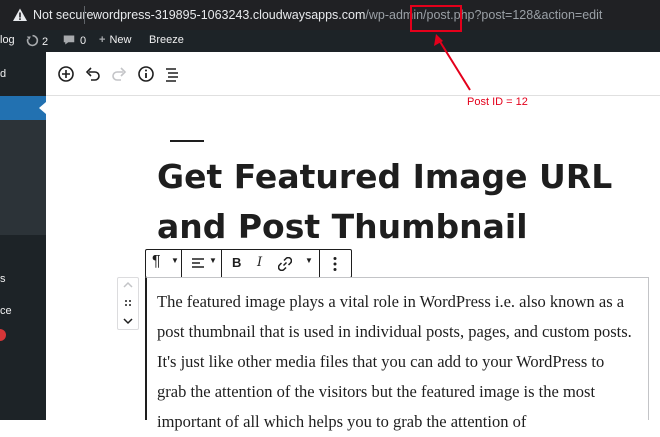 The width and height of the screenshot is (660, 437). What do you see at coordinates (23, 236) in the screenshot?
I see `admin-sidebar: d s ce` at bounding box center [23, 236].